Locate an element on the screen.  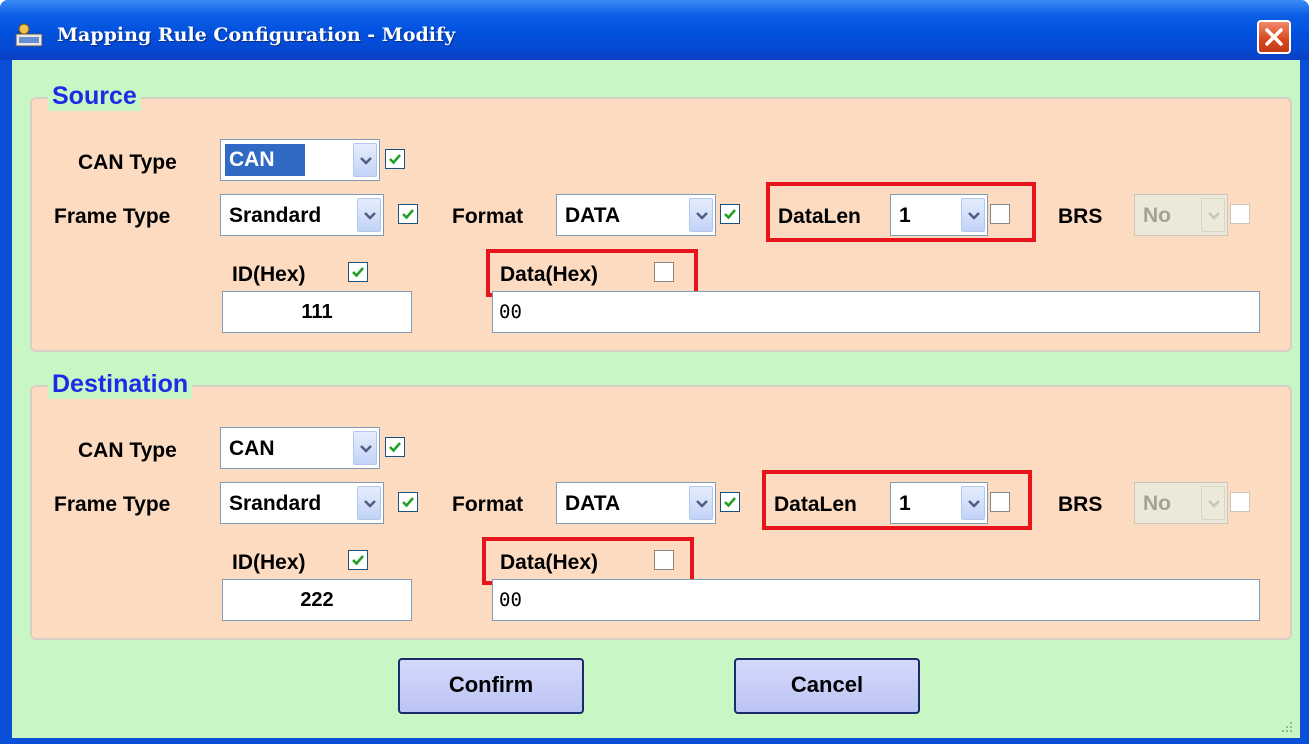
destination-frame-type-label: Frame Type is located at coordinates (112, 504).